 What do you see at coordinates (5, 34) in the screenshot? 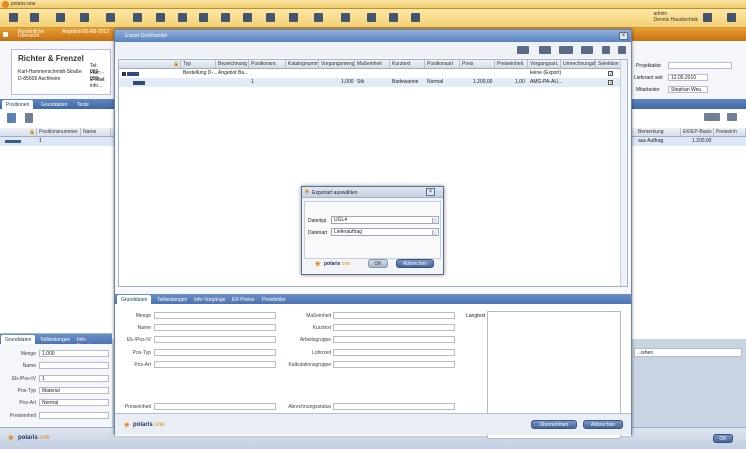
I see `nav-home-icon` at bounding box center [5, 34].